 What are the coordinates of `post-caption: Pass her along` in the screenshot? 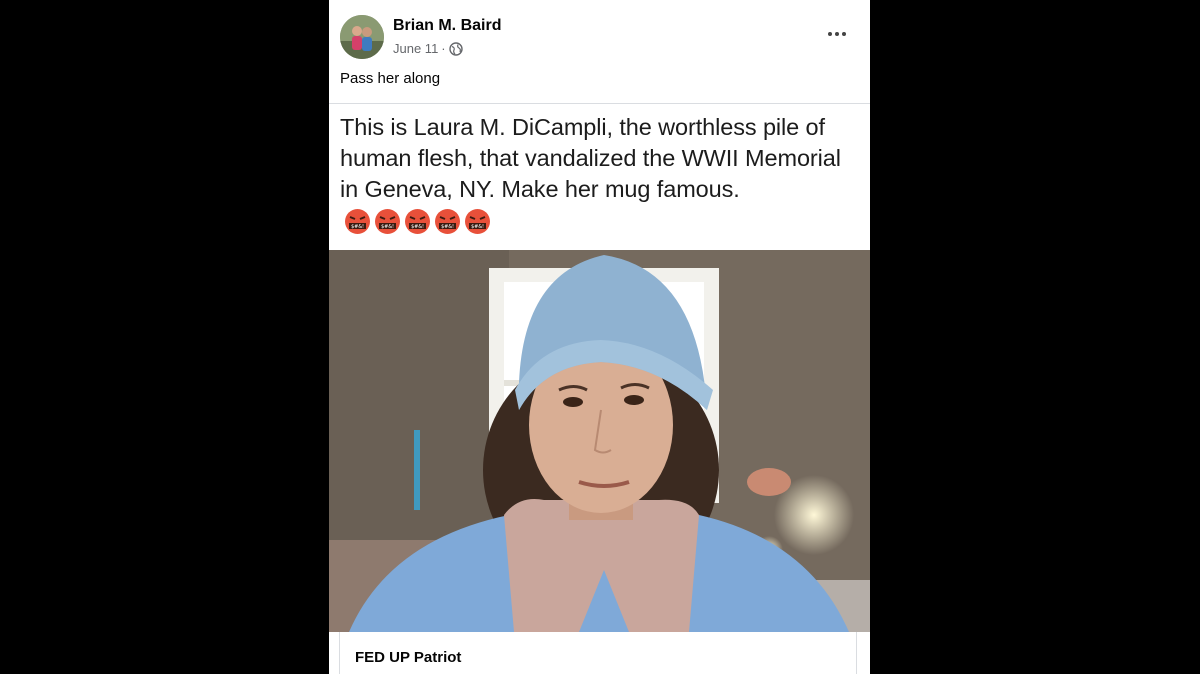 It's located at (390, 78).